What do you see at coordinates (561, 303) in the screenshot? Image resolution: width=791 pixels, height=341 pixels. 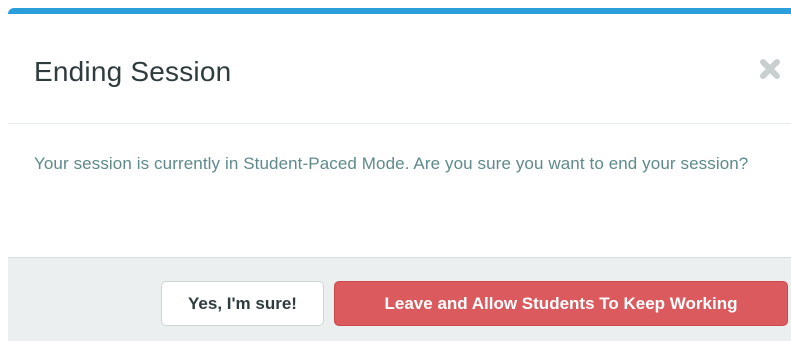 I see `leave-and-allow-students-button: Leave and Allow Students To Keep Working` at bounding box center [561, 303].